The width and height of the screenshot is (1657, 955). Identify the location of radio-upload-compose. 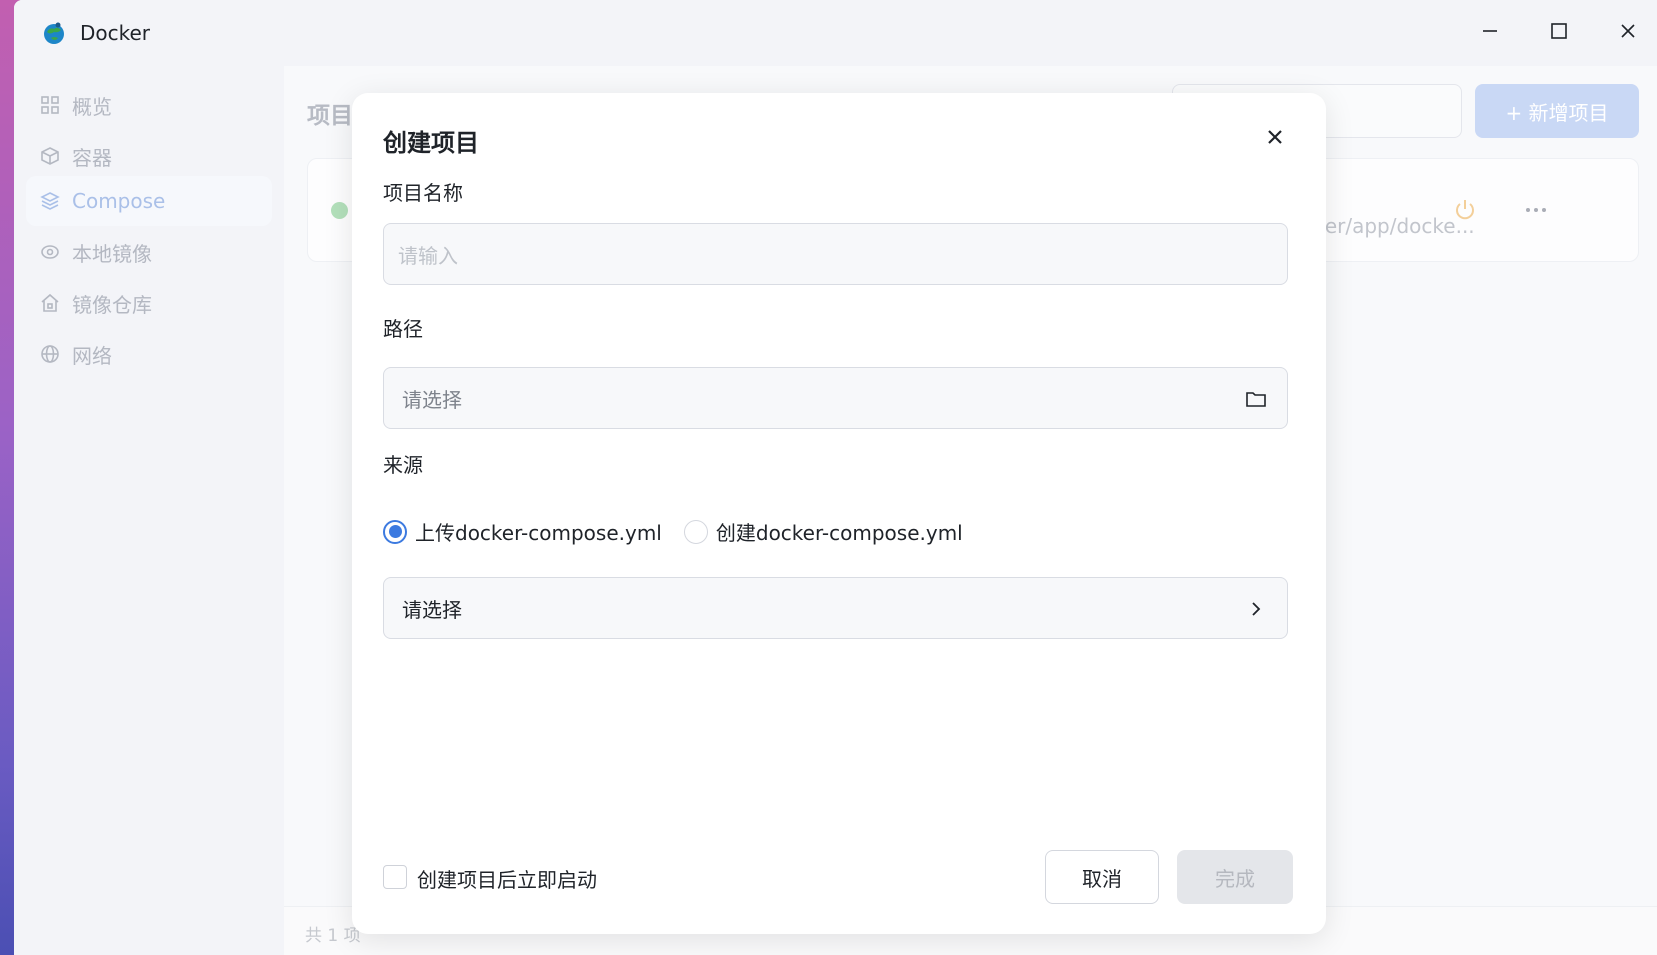
(395, 531).